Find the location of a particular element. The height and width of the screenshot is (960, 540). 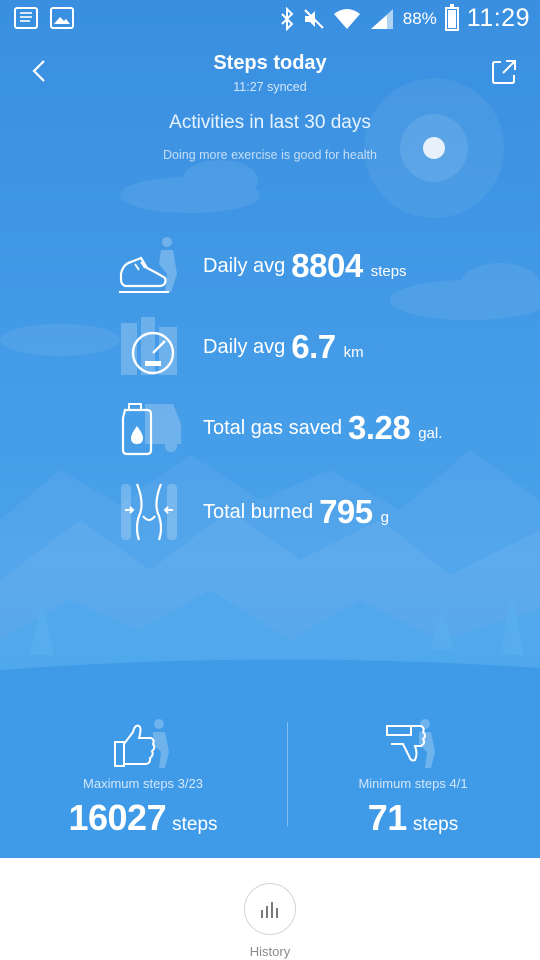

stat-burned: Total burned 795 g is located at coordinates (315, 512).